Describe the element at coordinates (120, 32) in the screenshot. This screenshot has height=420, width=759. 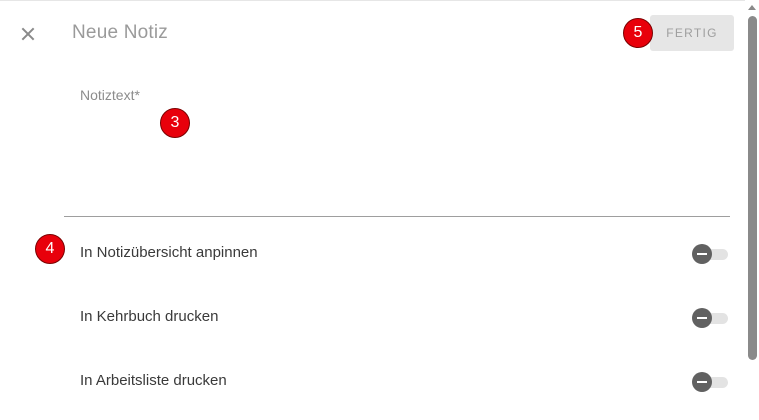
I see `dialog-title: Neue Notiz` at that location.